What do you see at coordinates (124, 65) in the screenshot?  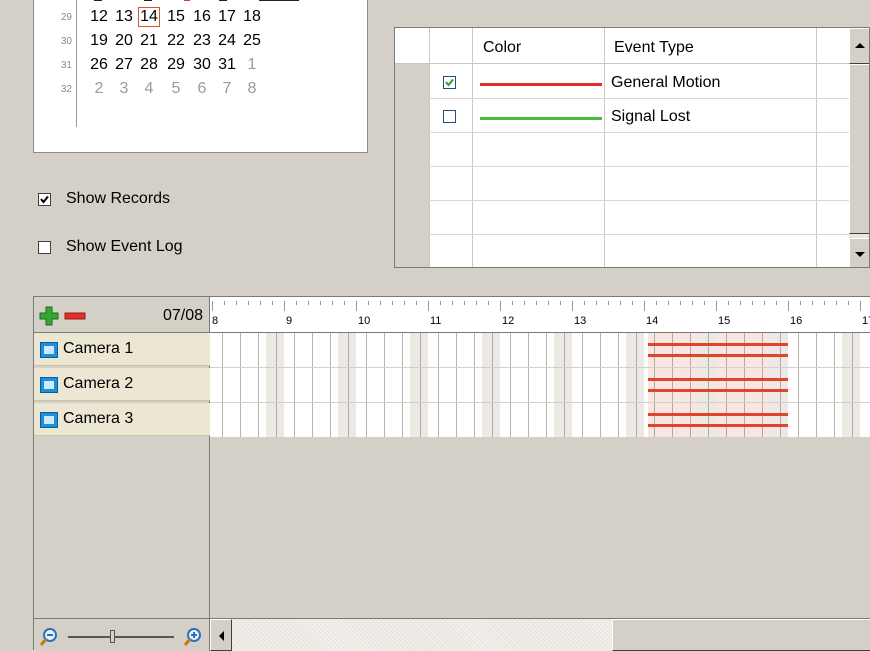 I see `calendar-day: 27` at bounding box center [124, 65].